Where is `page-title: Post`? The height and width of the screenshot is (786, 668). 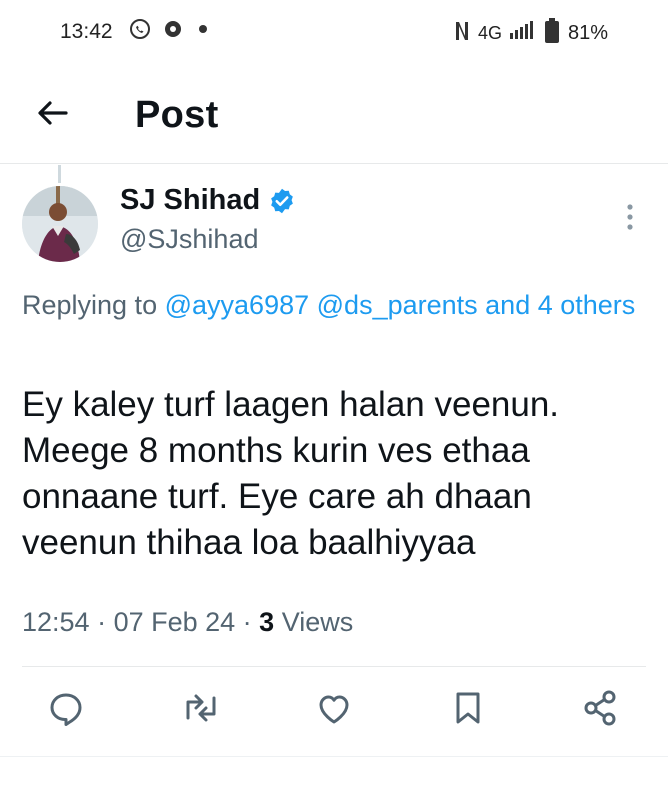 page-title: Post is located at coordinates (177, 115).